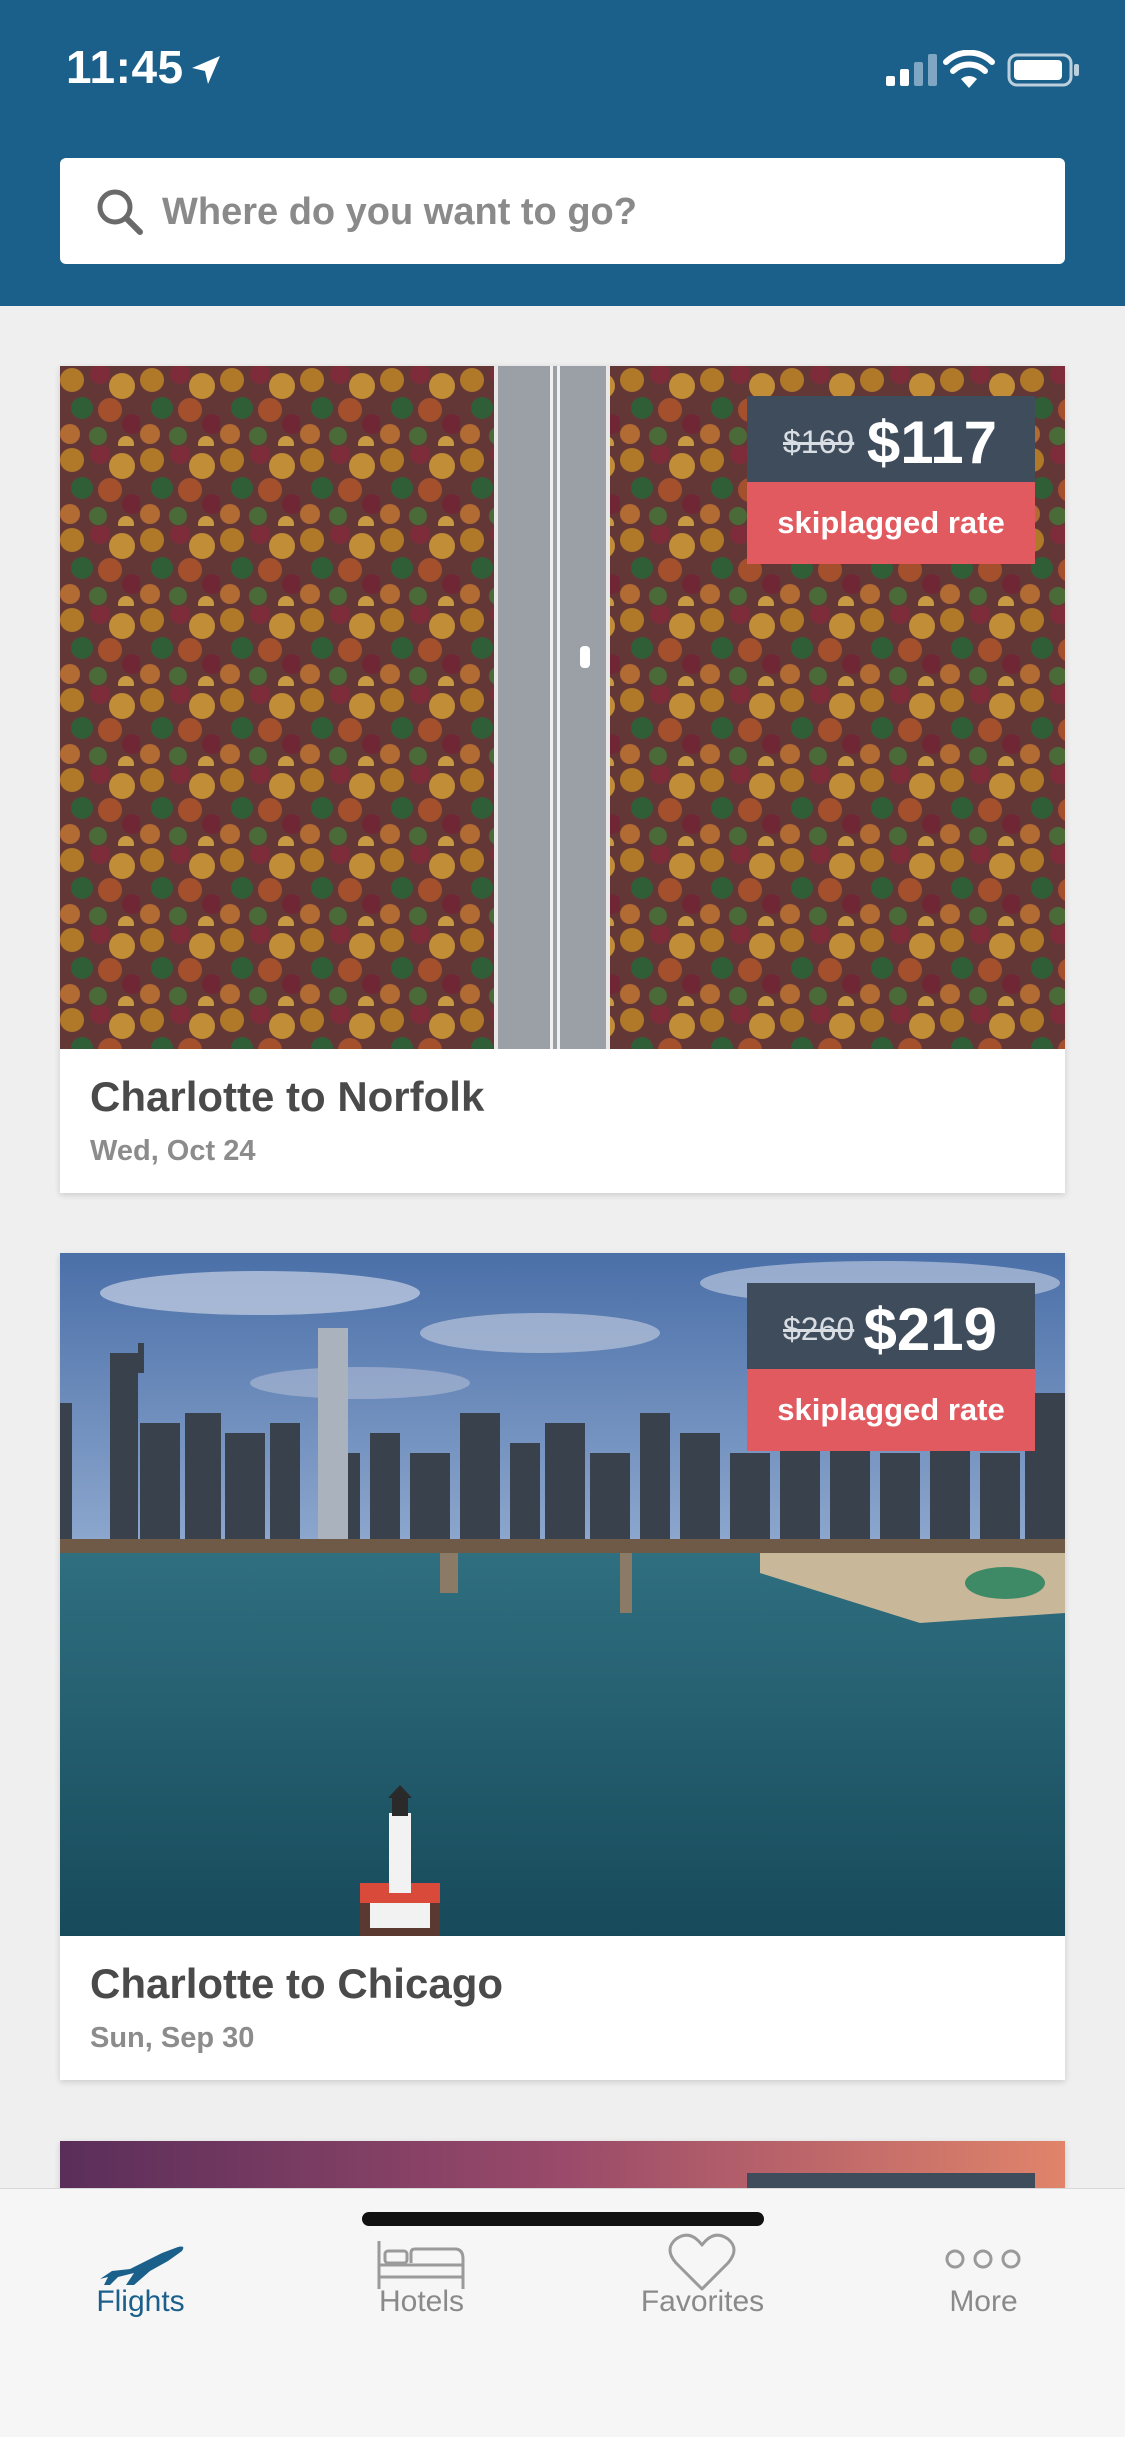 The image size is (1125, 2437). I want to click on new-price: $117, so click(931, 442).